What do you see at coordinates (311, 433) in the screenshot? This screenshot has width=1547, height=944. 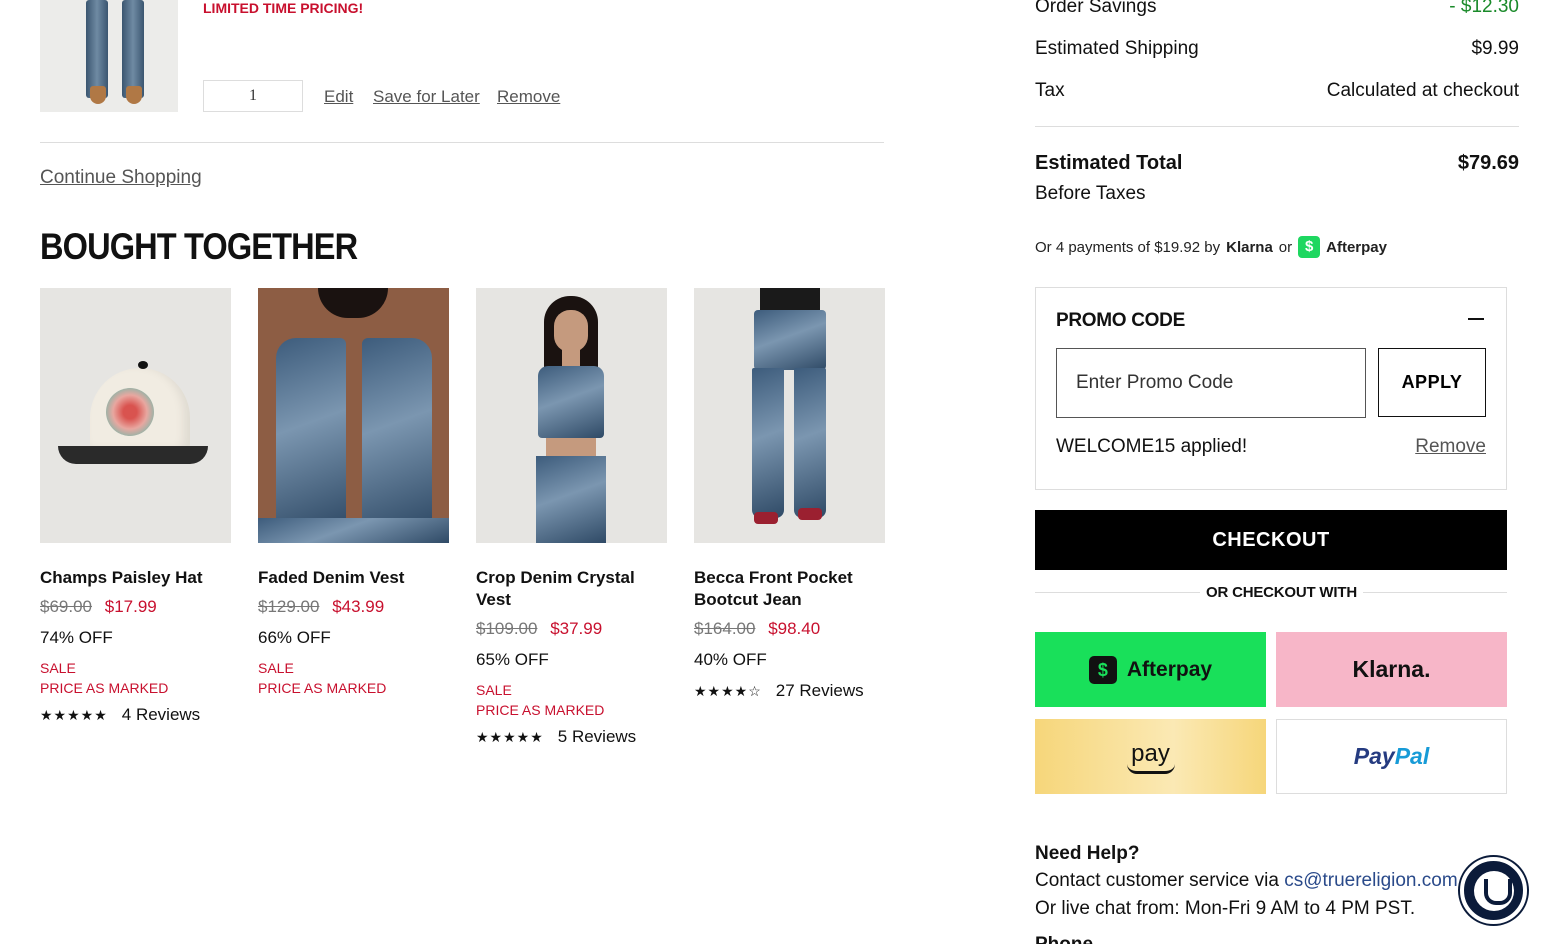 I see `vest-left-panel` at bounding box center [311, 433].